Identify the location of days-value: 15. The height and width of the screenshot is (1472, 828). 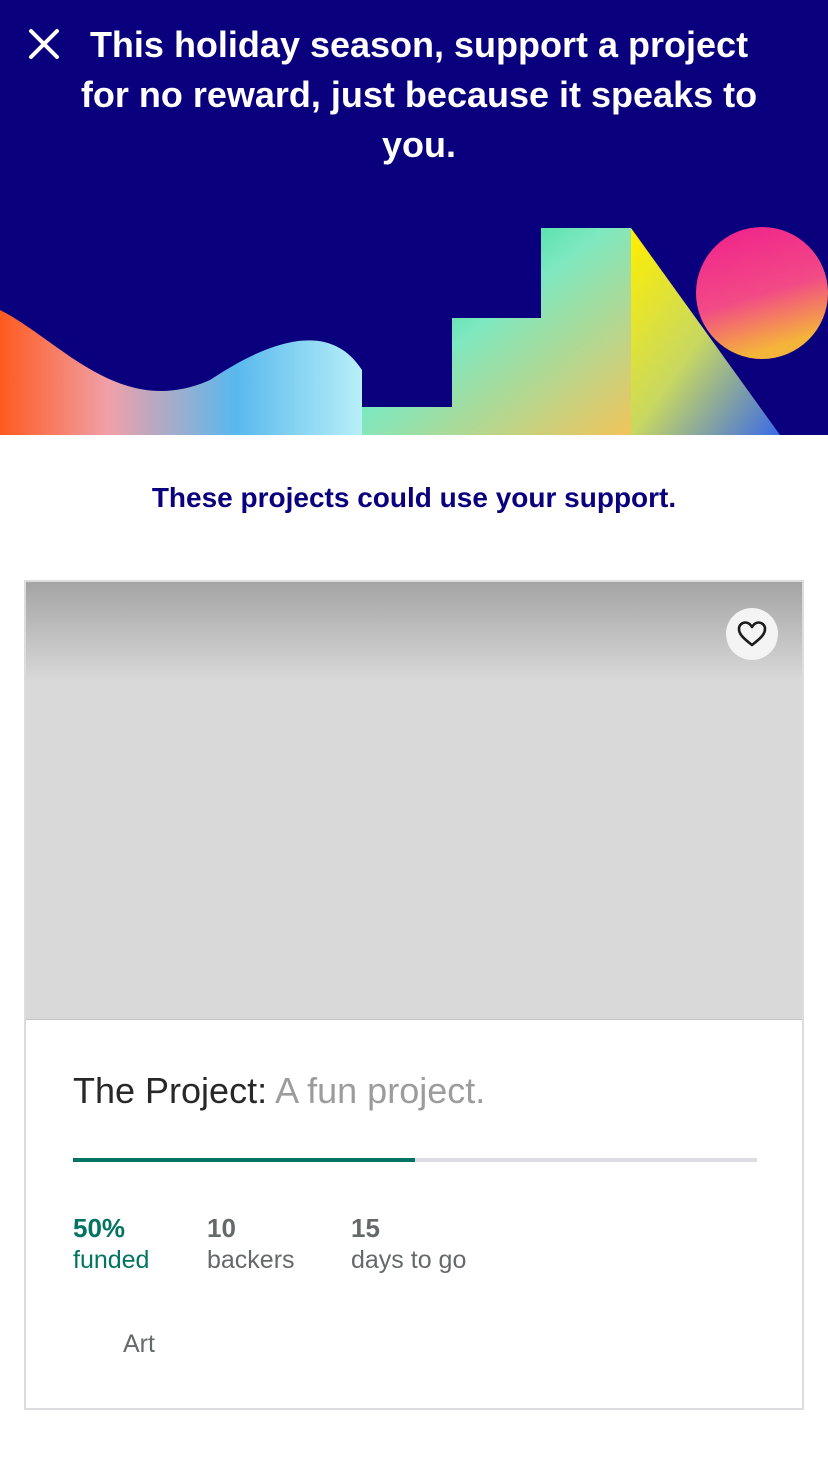
(365, 1228).